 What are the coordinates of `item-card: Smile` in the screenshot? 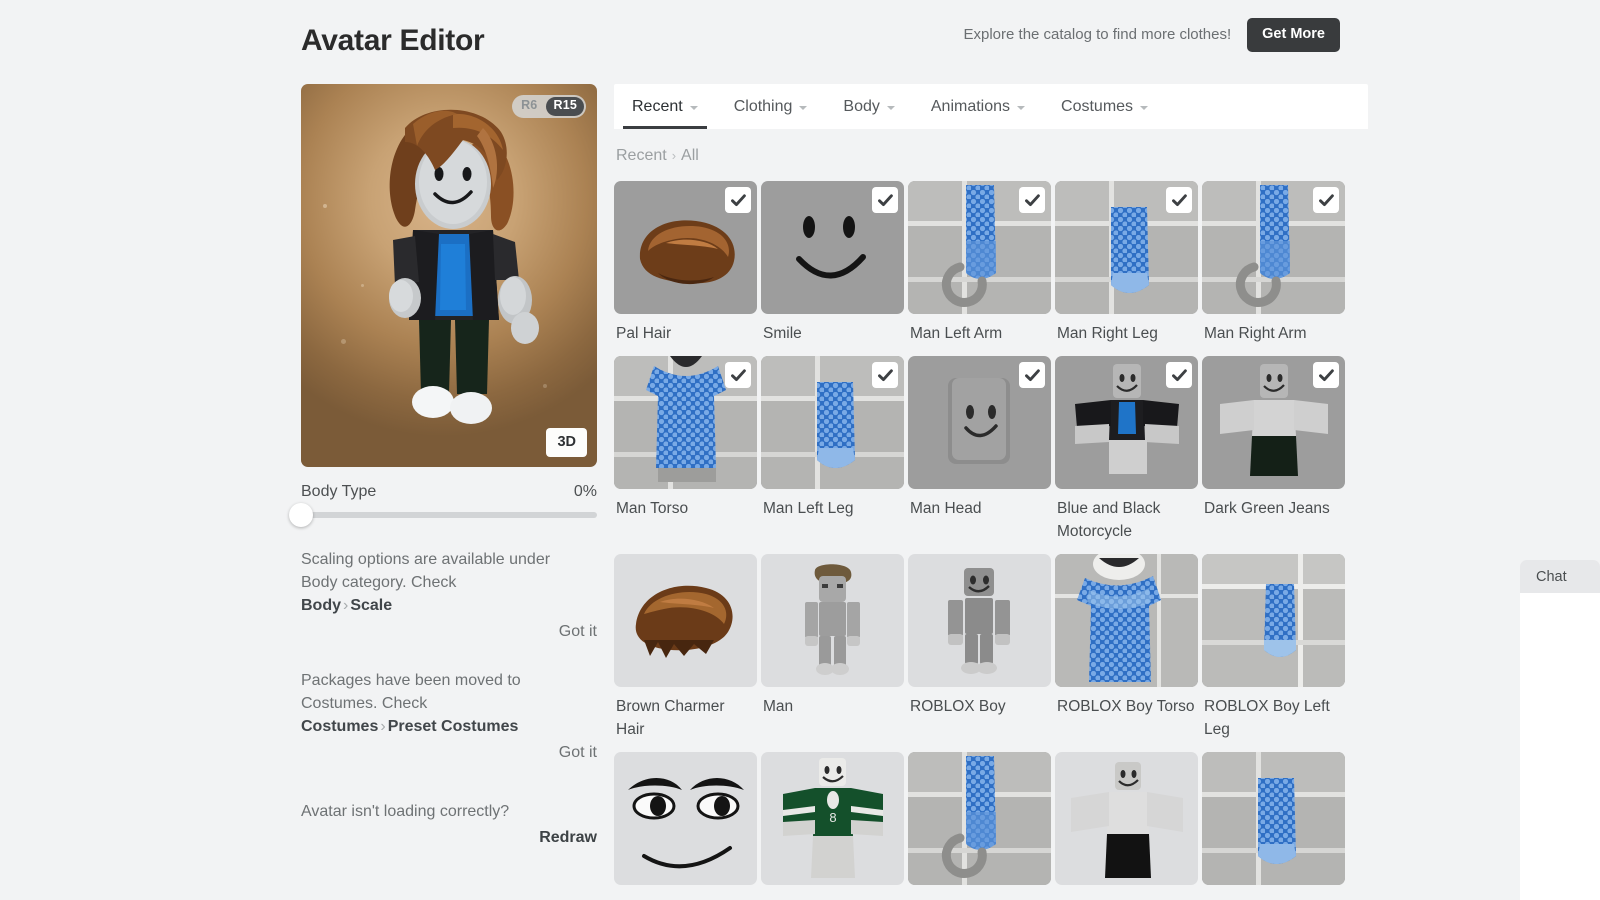 It's located at (832, 263).